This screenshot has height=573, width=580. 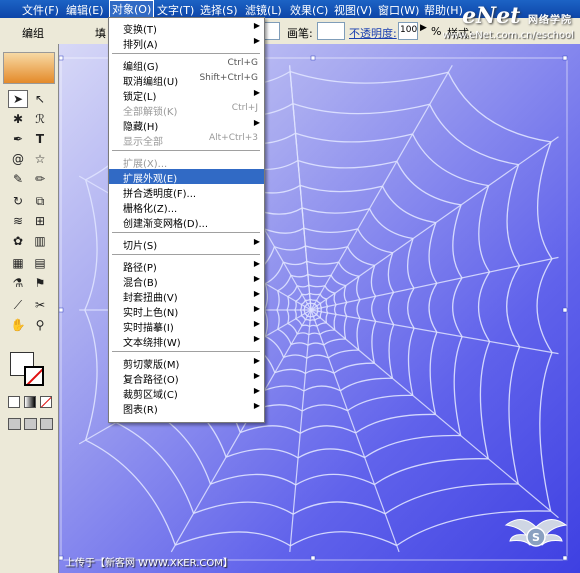 What do you see at coordinates (186, 363) in the screenshot?
I see `object-menu-item: 剪切蒙版(M) ▶` at bounding box center [186, 363].